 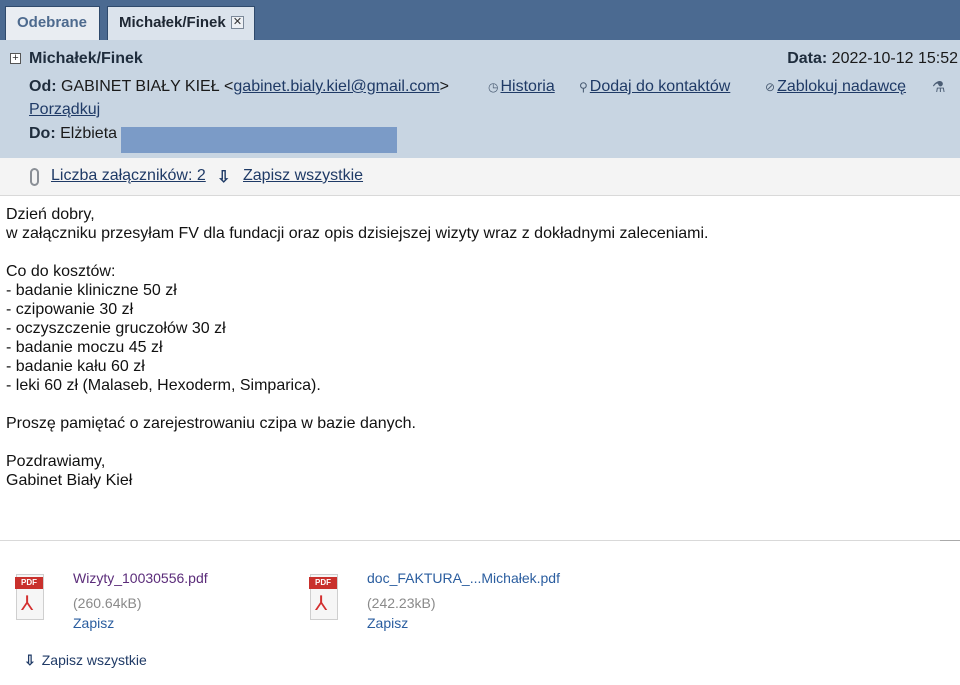 What do you see at coordinates (75, 366) in the screenshot?
I see `message-line: - badanie kału 60 zł` at bounding box center [75, 366].